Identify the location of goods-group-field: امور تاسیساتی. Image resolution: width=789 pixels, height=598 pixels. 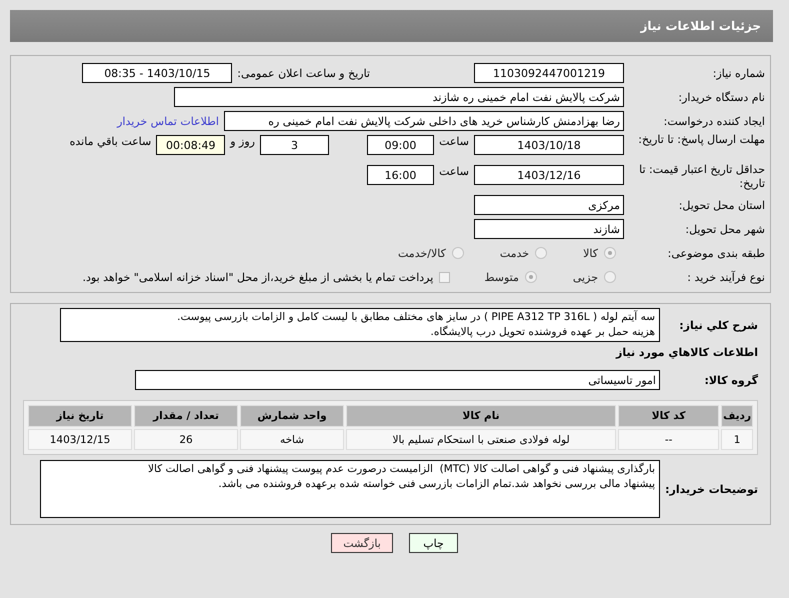
(397, 380).